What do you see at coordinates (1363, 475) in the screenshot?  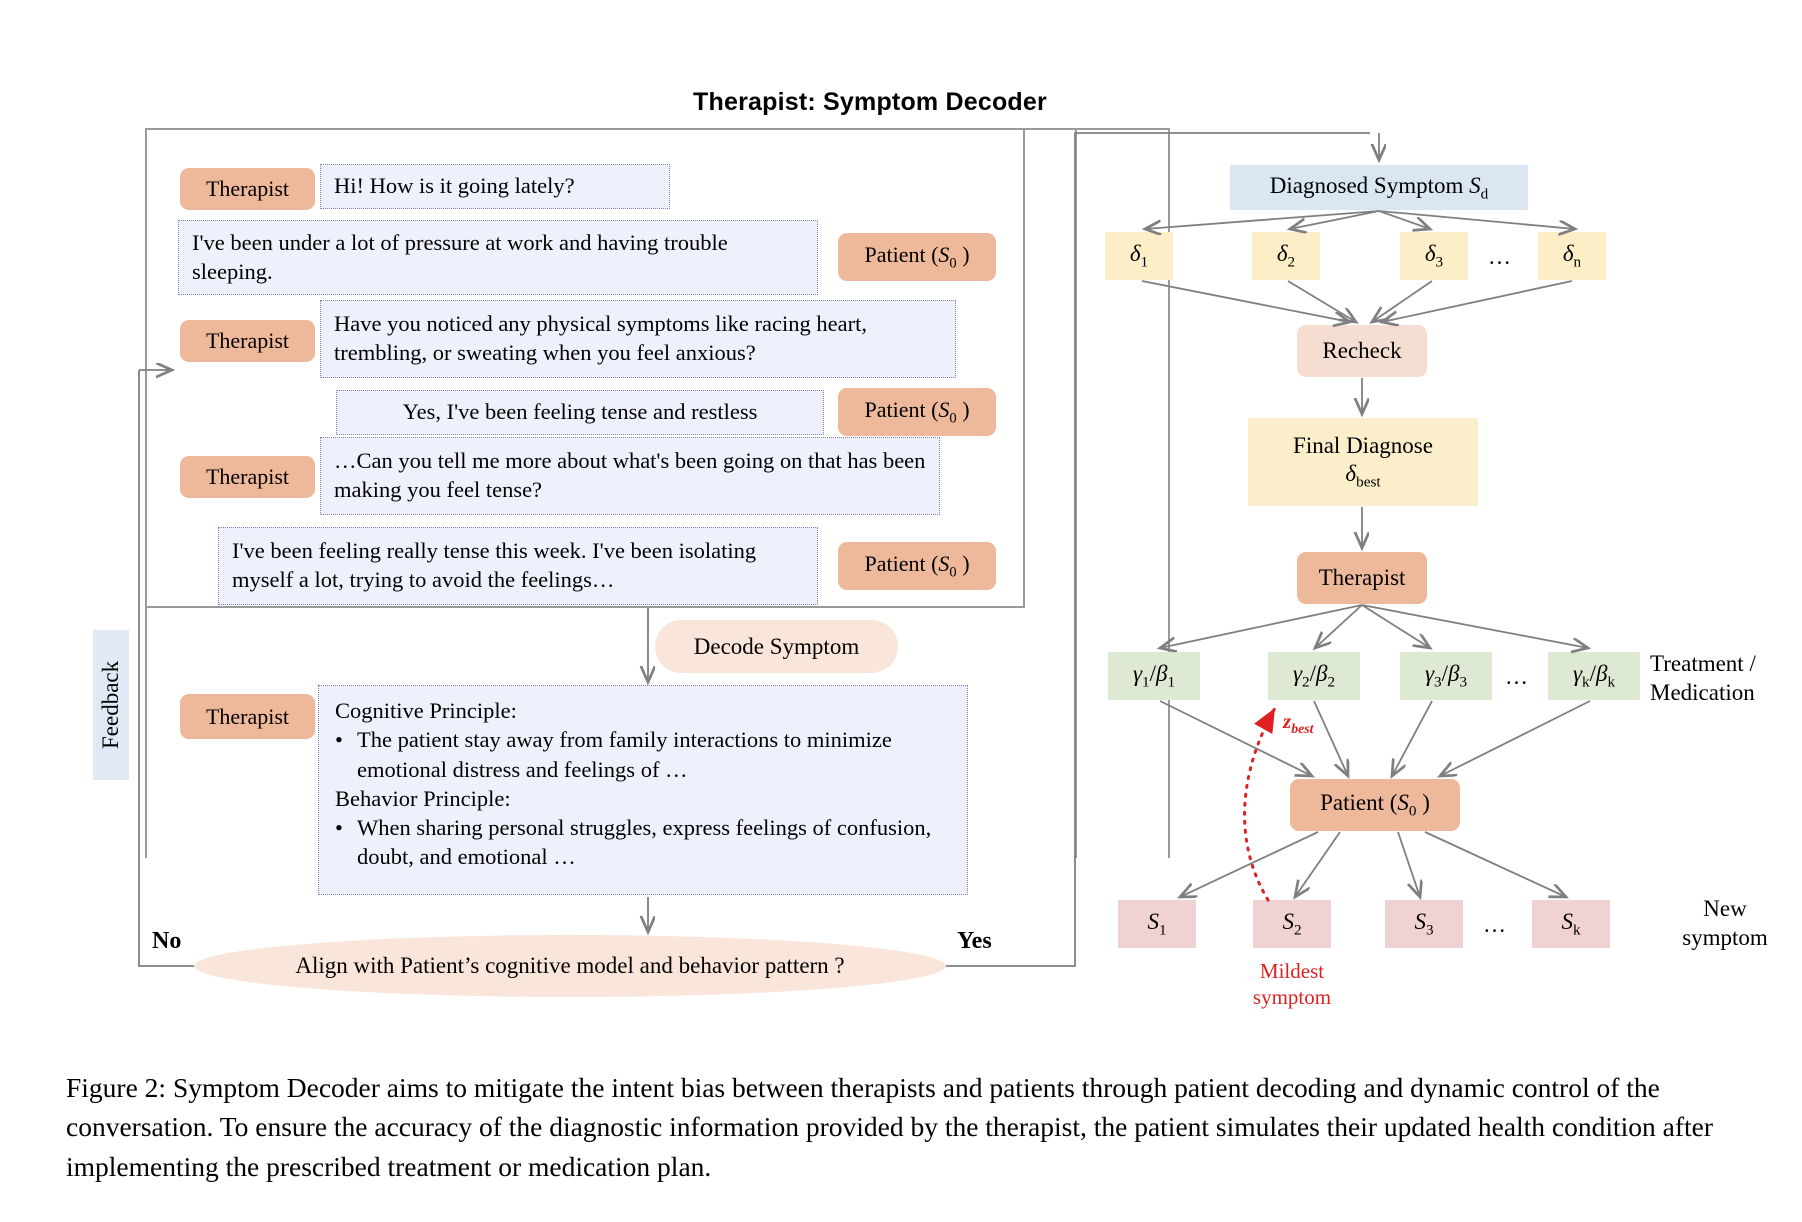 I see `final-diagnose-symbol: δbest` at bounding box center [1363, 475].